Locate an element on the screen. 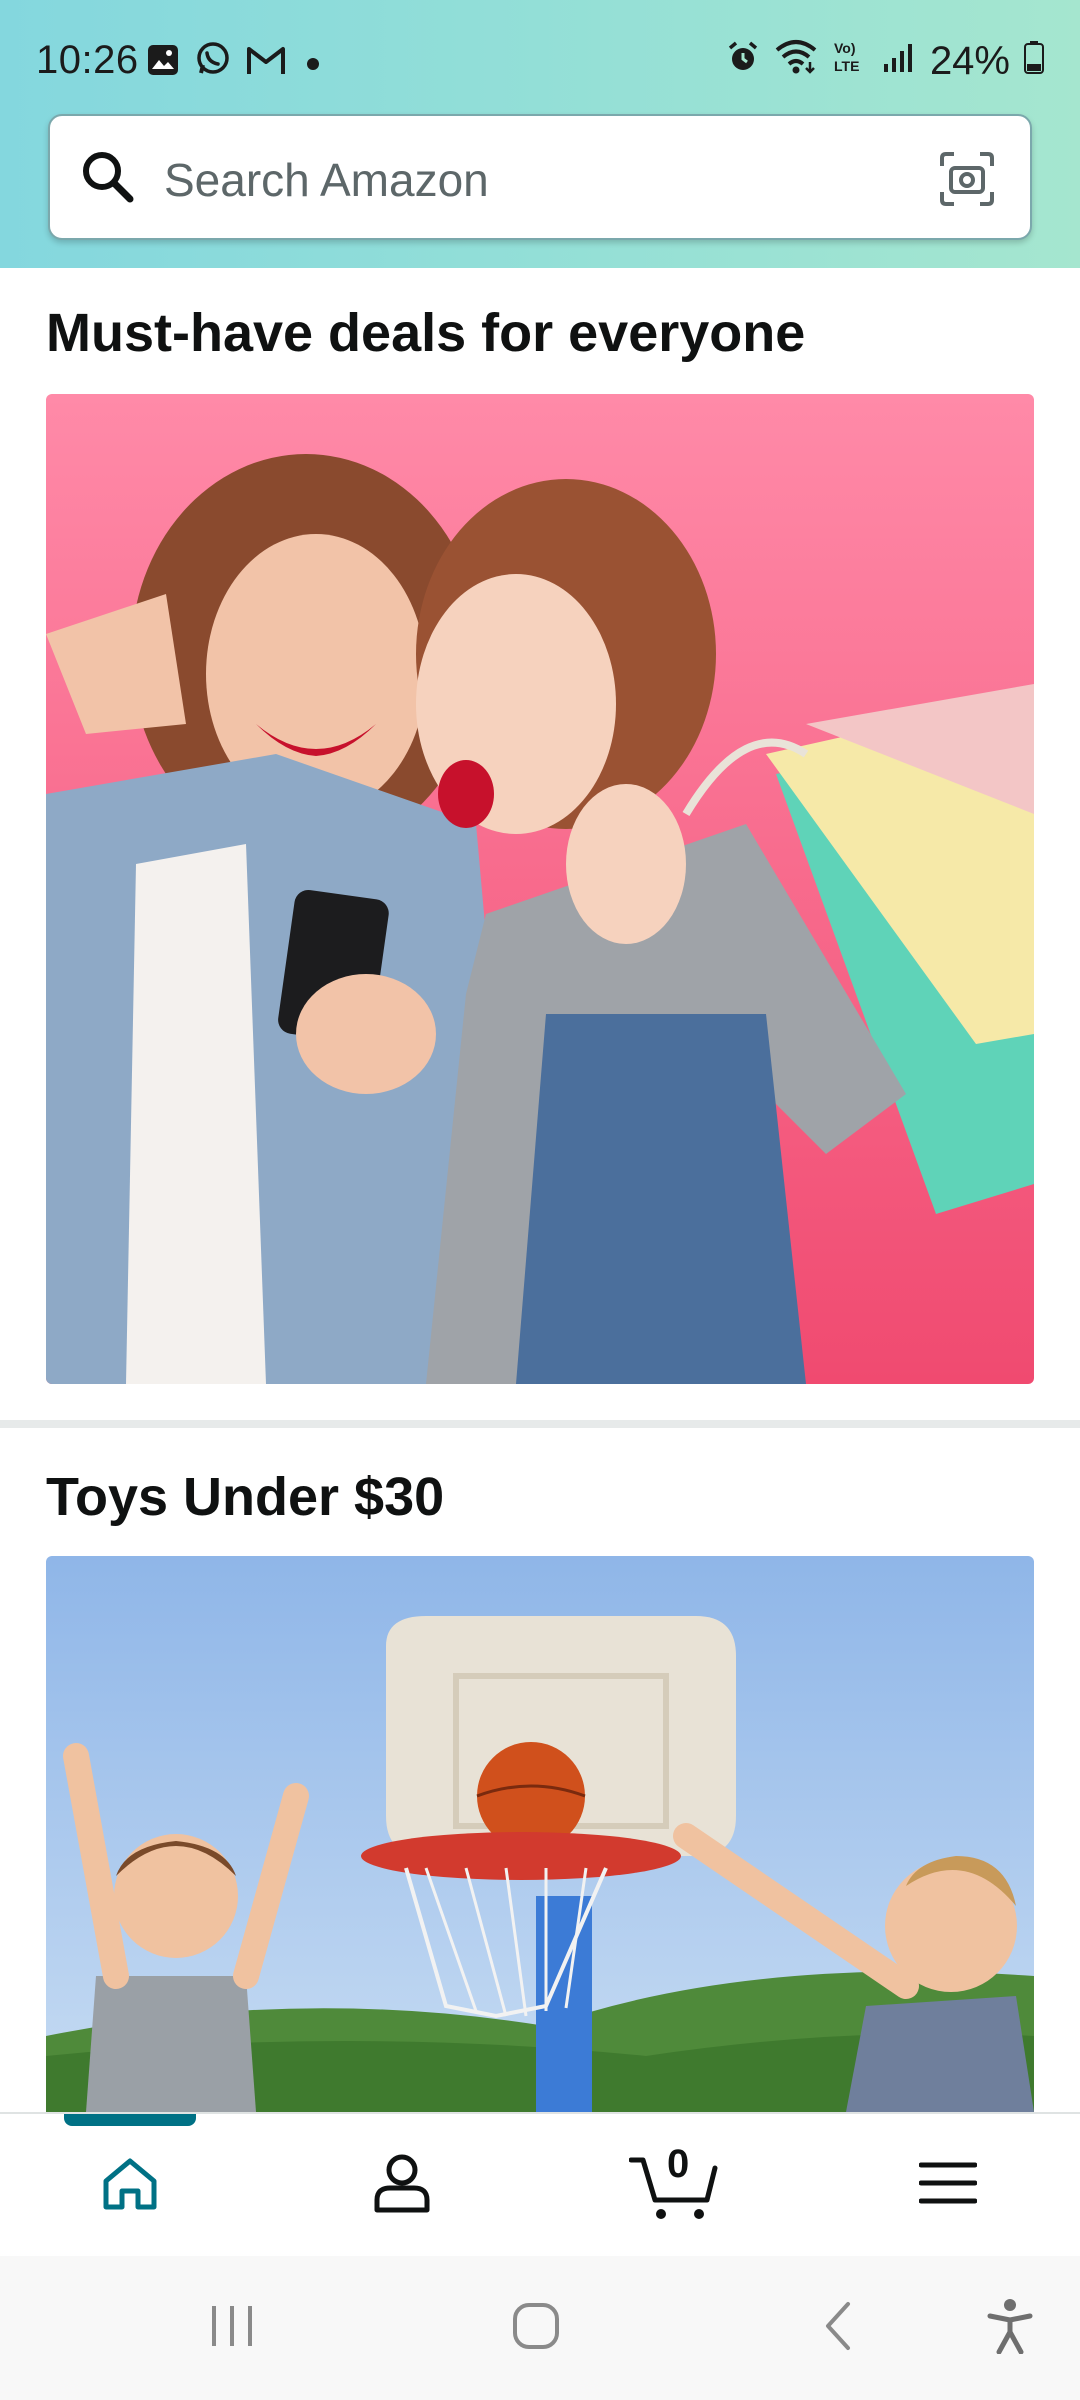 This screenshot has height=2400, width=1080. account-icon is located at coordinates (402, 2185).